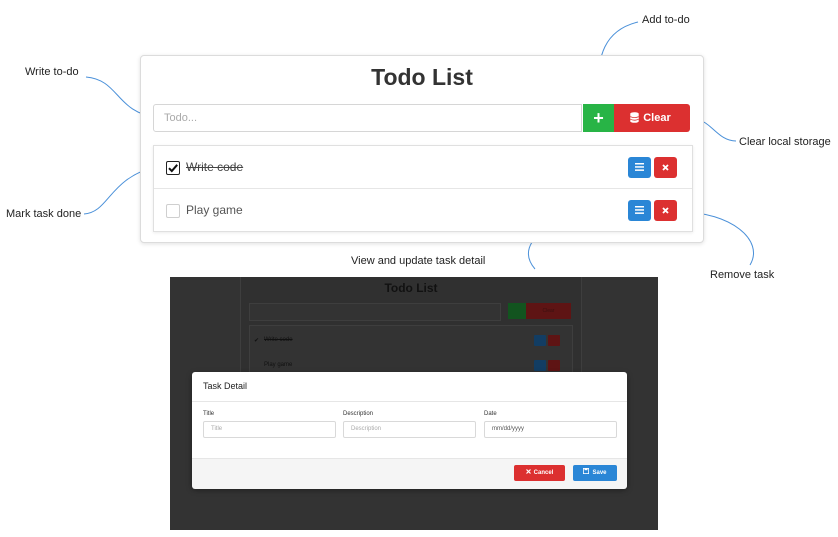 The width and height of the screenshot is (838, 537). Describe the element at coordinates (418, 261) in the screenshot. I see `annotation-view-update: View and update task detail` at that location.